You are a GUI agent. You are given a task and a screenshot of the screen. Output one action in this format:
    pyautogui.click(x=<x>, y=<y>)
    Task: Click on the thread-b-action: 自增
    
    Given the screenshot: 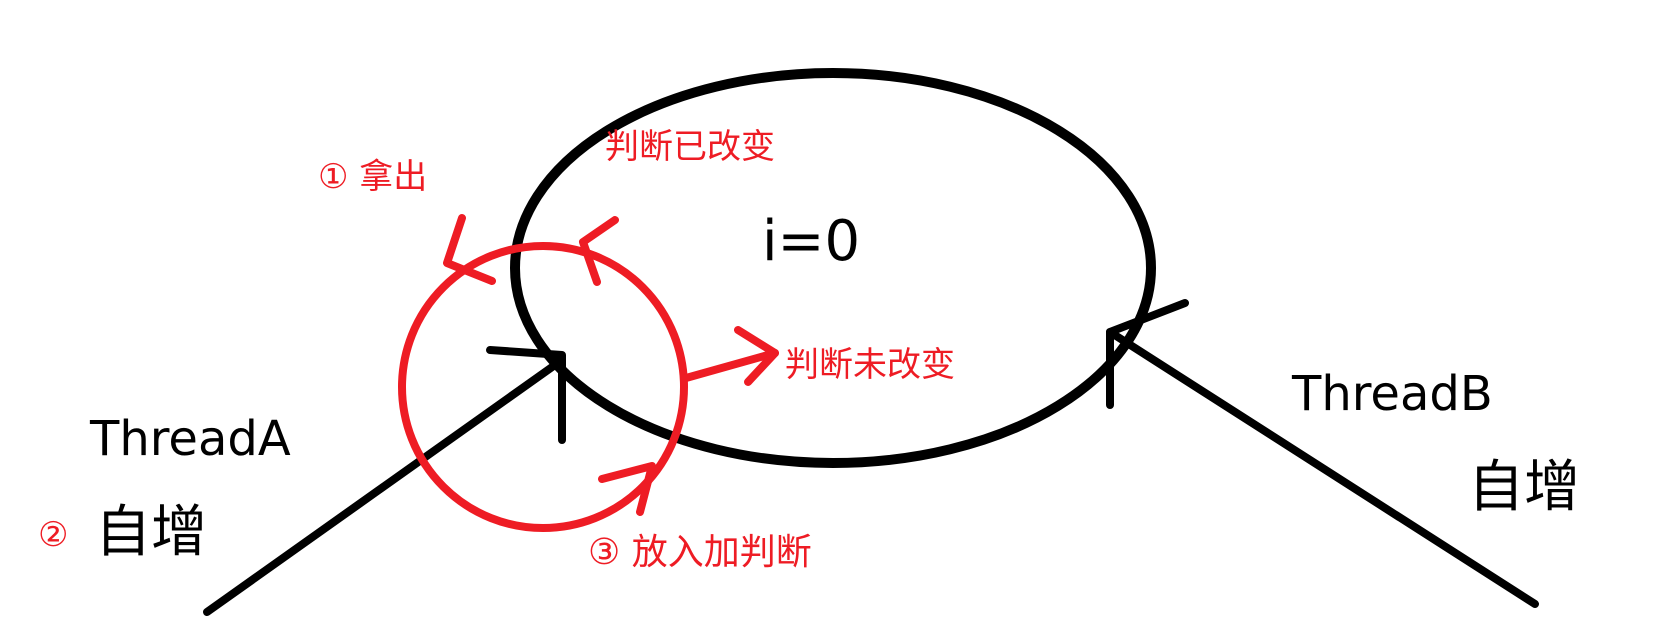 What is the action you would take?
    pyautogui.click(x=1524, y=487)
    